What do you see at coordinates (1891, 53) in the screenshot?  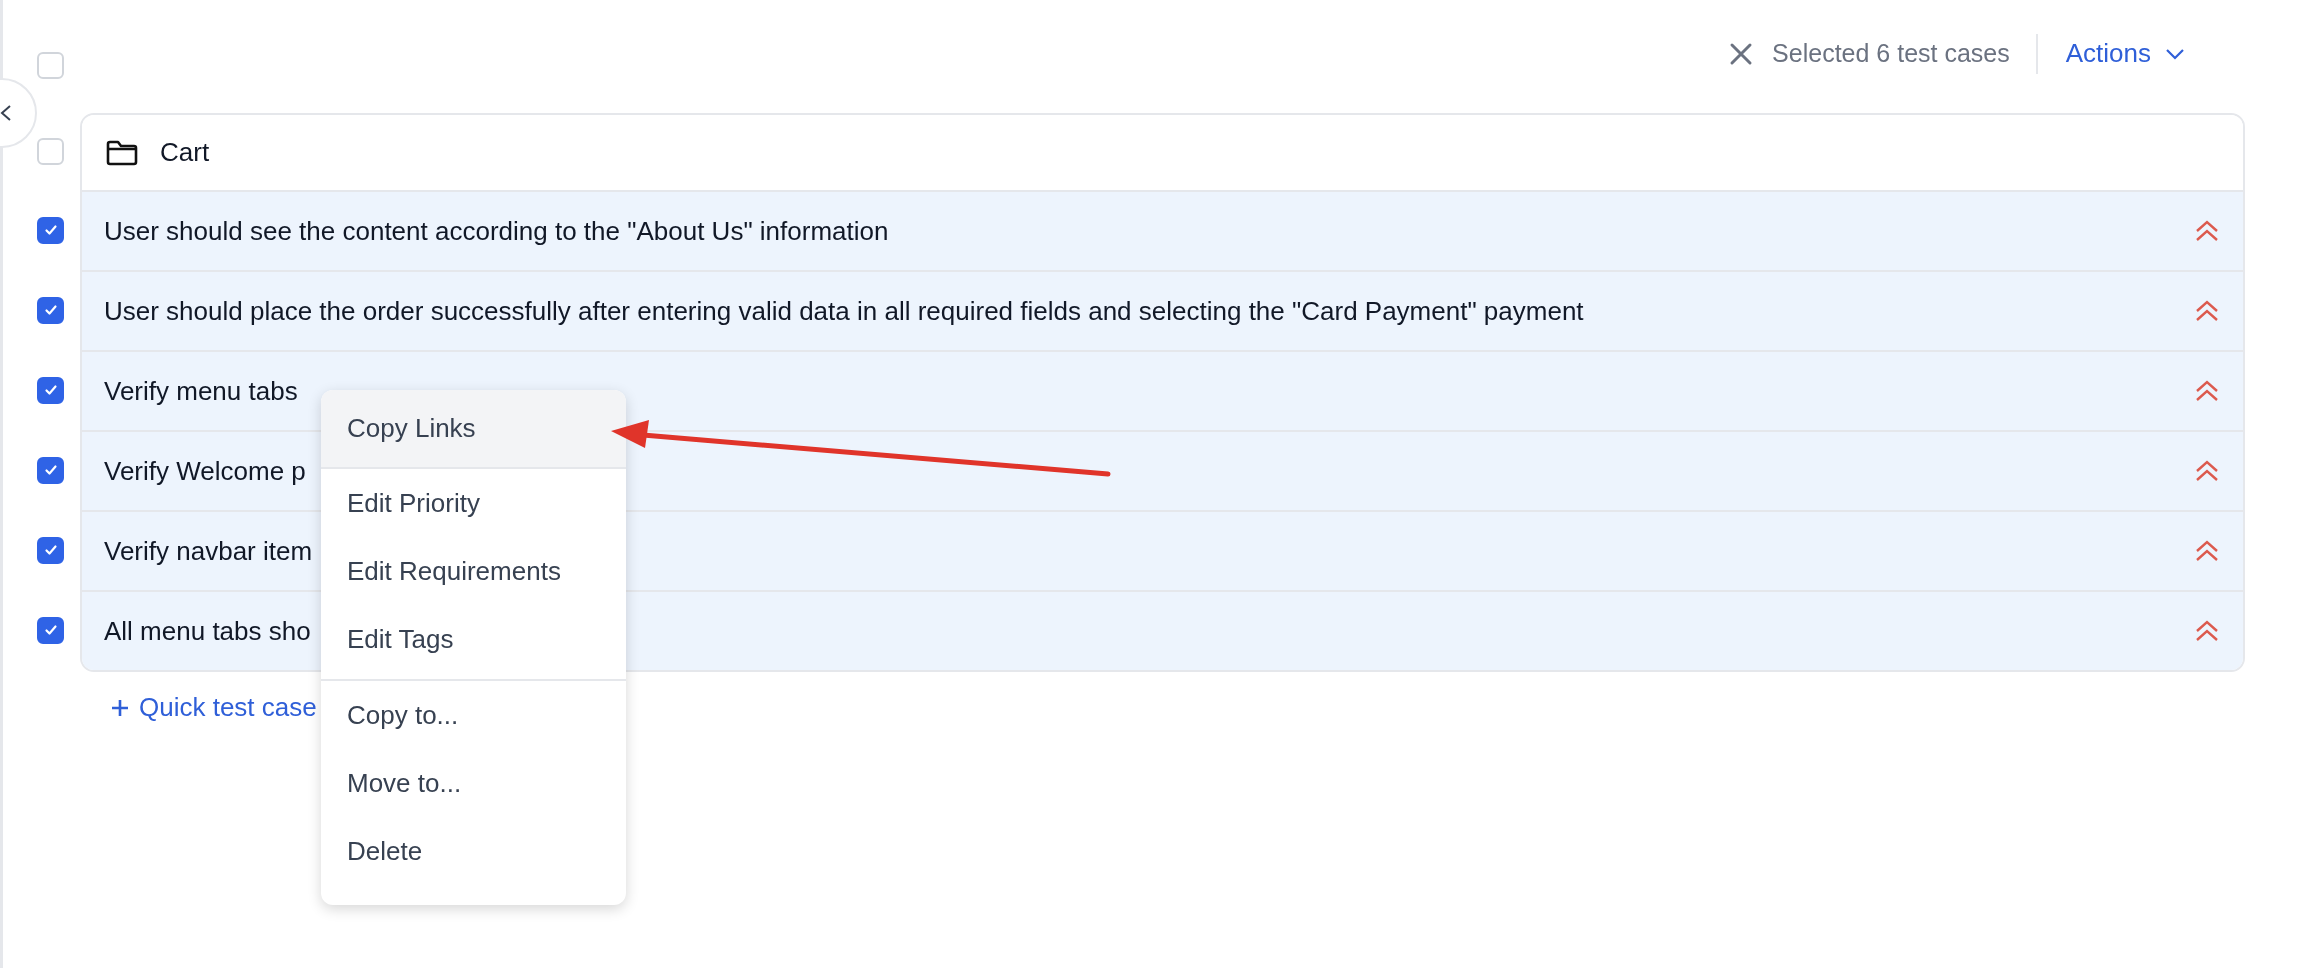 I see `selection-count: Selected 6 test cases` at bounding box center [1891, 53].